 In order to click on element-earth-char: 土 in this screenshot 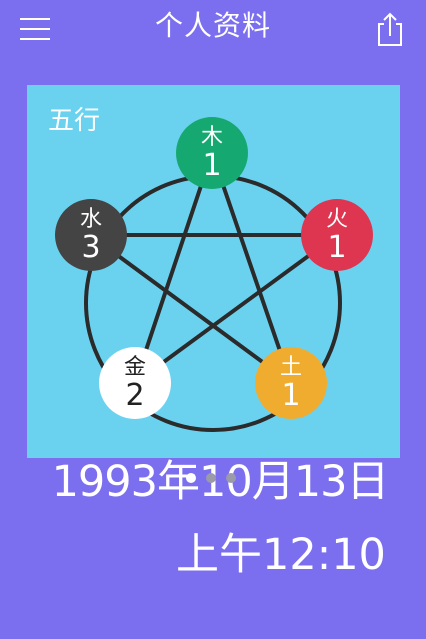, I will do `click(290, 367)`.